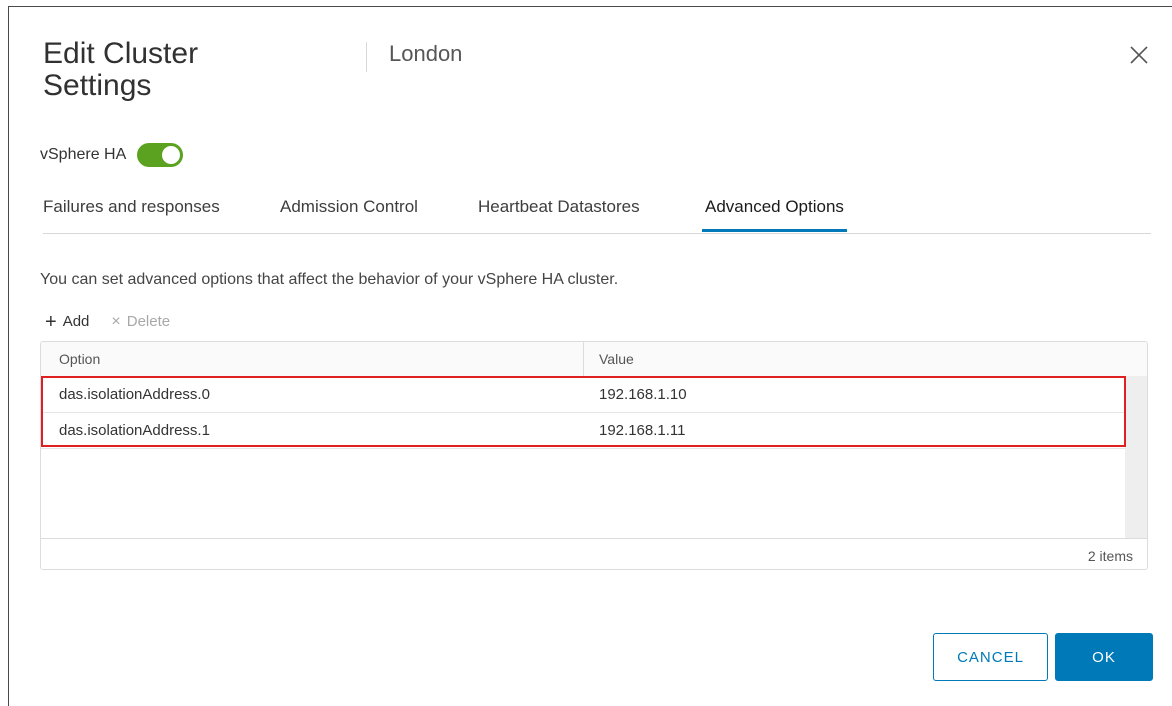 The image size is (1172, 706). What do you see at coordinates (642, 430) in the screenshot?
I see `value-cell: 192.168.1.11` at bounding box center [642, 430].